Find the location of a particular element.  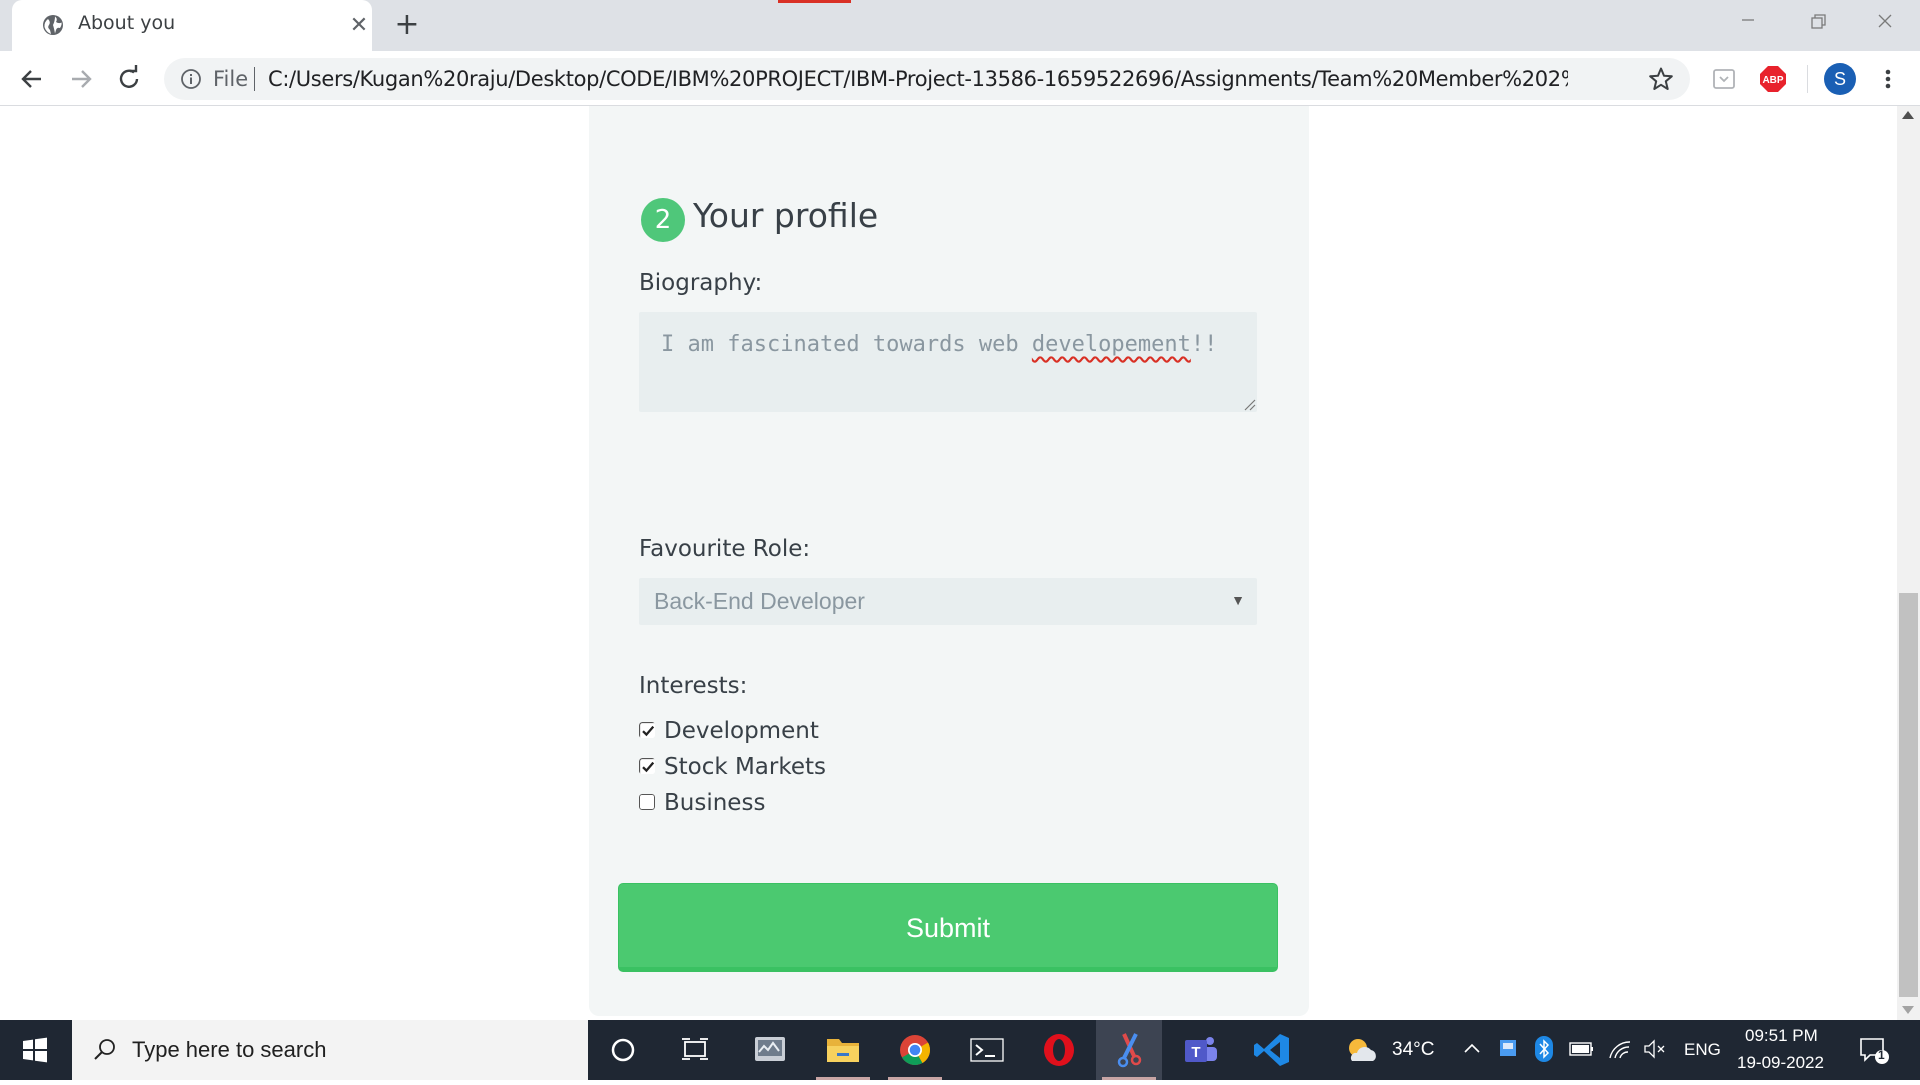

development-label: Development is located at coordinates (741, 731).